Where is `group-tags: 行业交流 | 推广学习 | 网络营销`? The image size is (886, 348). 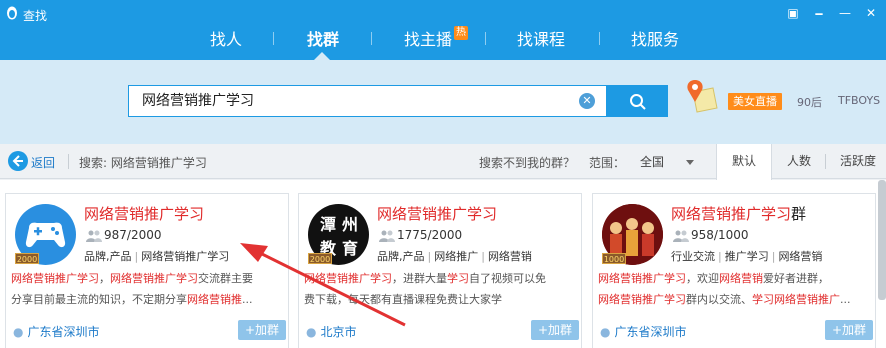 group-tags: 行业交流 | 推广学习 | 网络营销 is located at coordinates (746, 256).